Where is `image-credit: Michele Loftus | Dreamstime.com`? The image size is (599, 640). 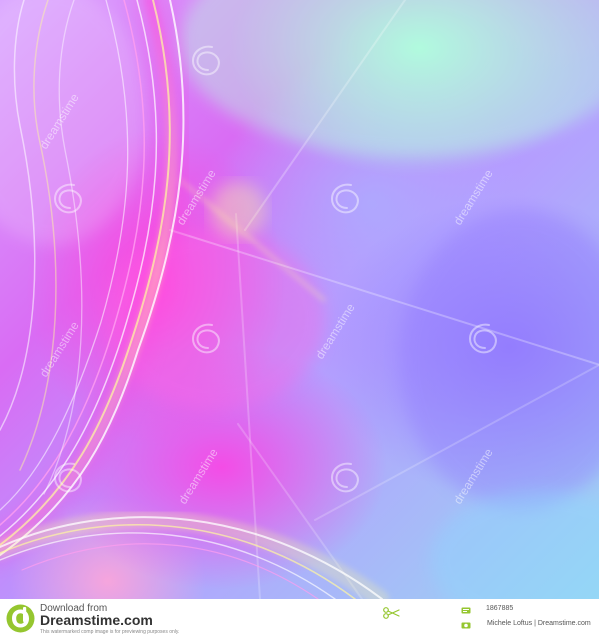
image-credit: Michele Loftus | Dreamstime.com is located at coordinates (539, 623).